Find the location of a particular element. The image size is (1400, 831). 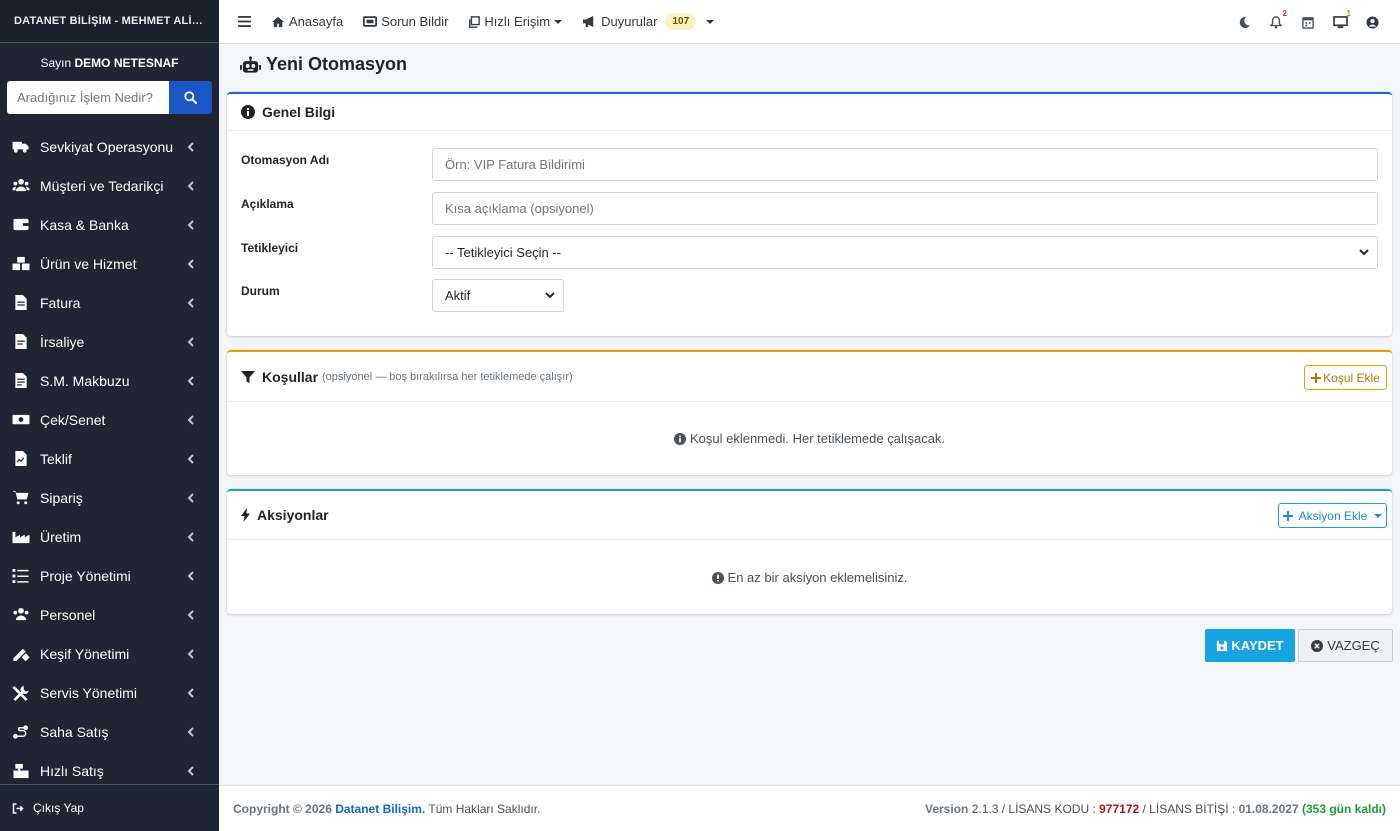

version-label: Version is located at coordinates (947, 808).